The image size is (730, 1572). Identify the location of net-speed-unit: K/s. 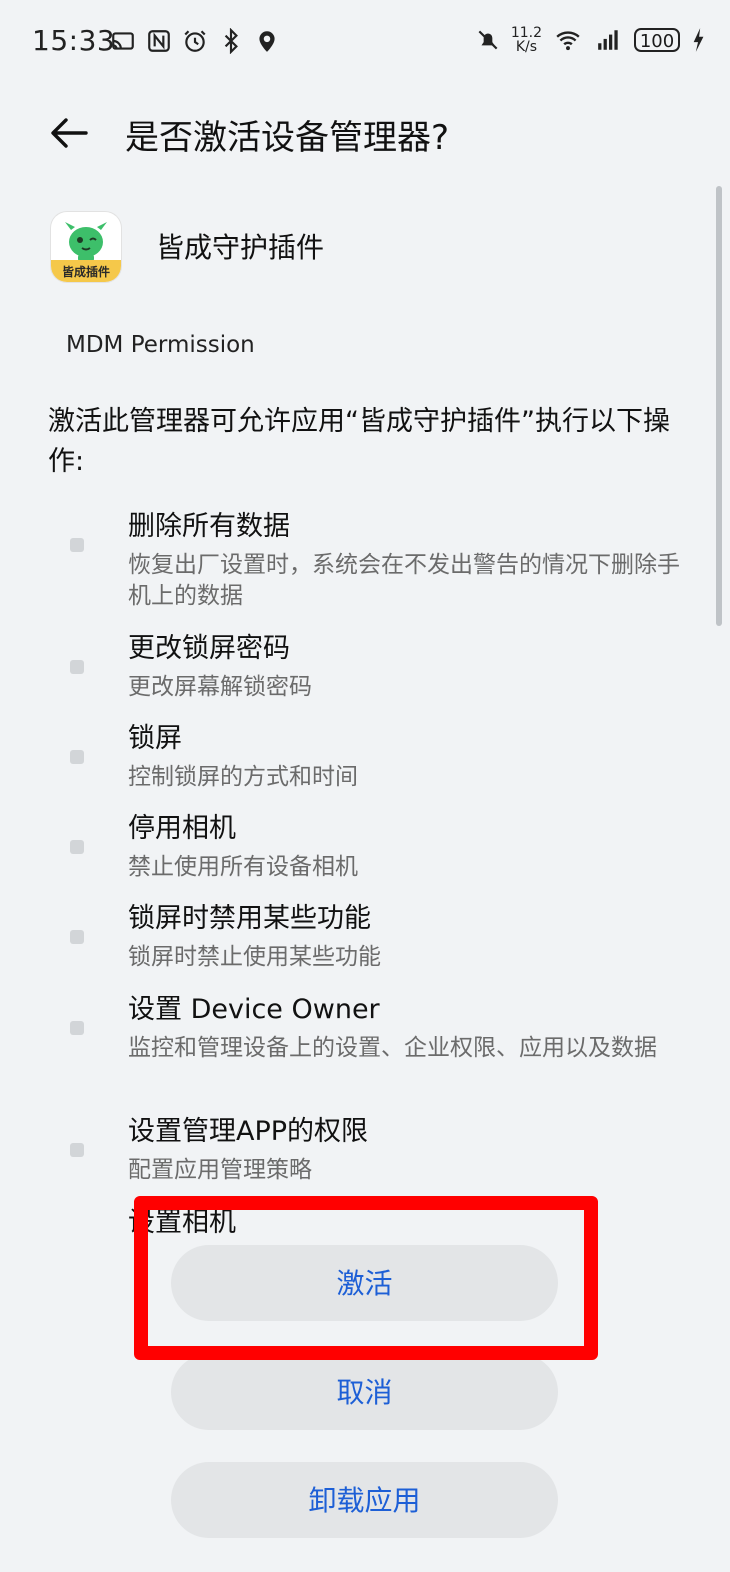
(526, 47).